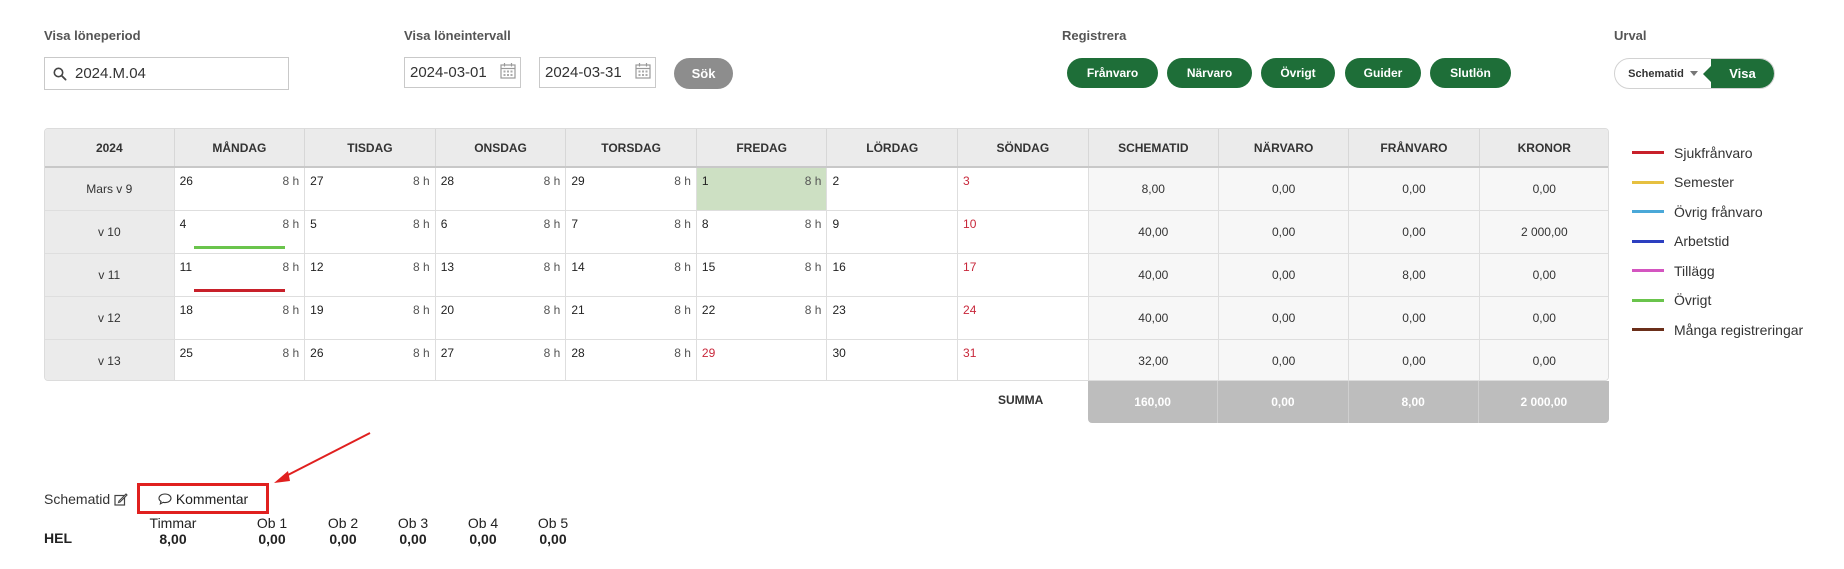 The image size is (1844, 569). I want to click on day-cell: 17, so click(1023, 275).